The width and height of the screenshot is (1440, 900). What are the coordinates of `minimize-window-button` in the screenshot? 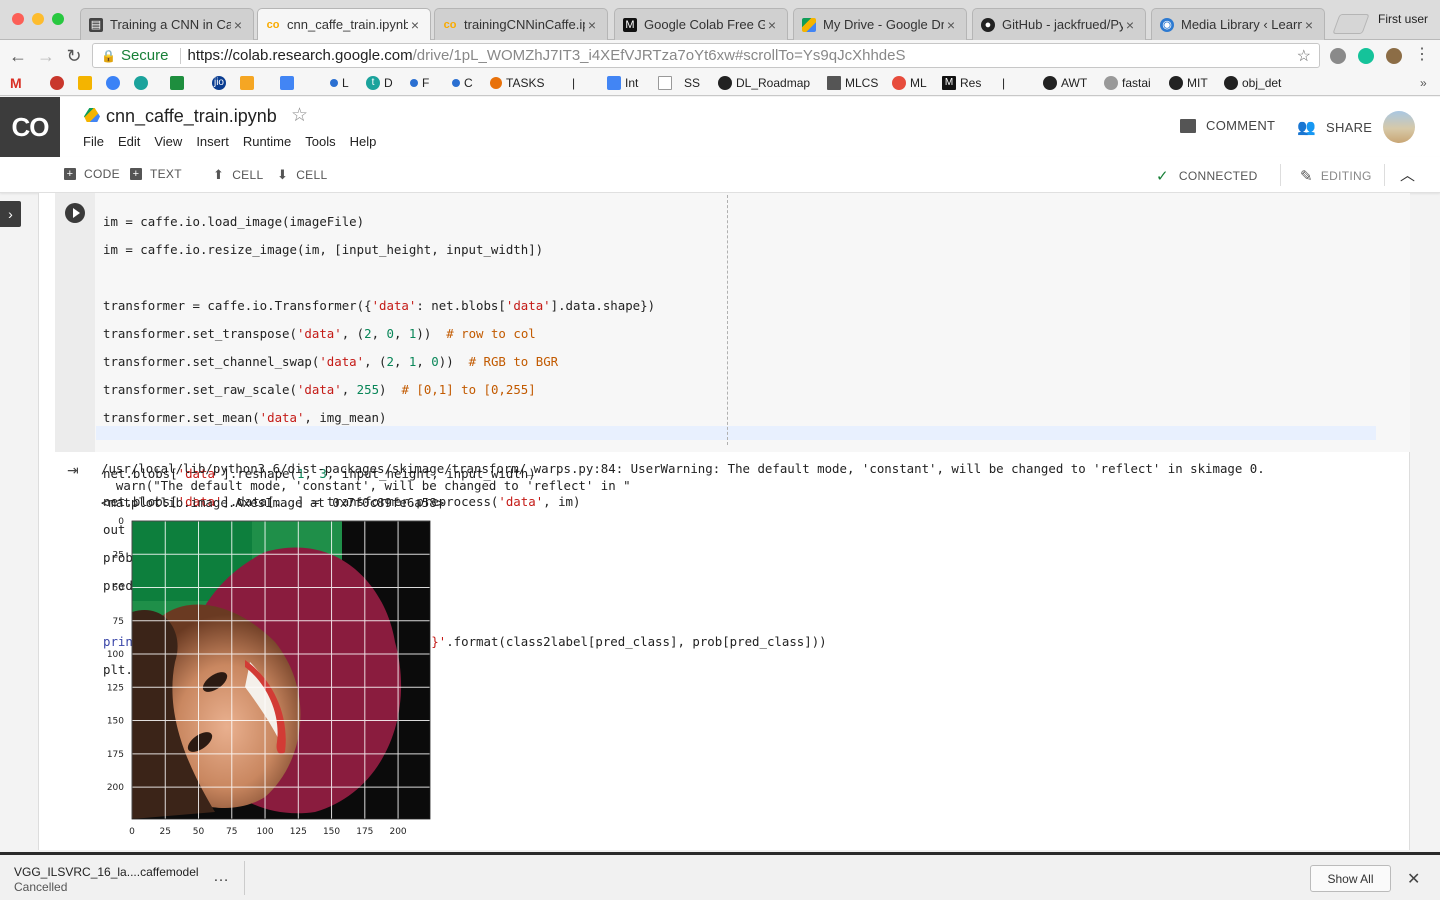 It's located at (38, 19).